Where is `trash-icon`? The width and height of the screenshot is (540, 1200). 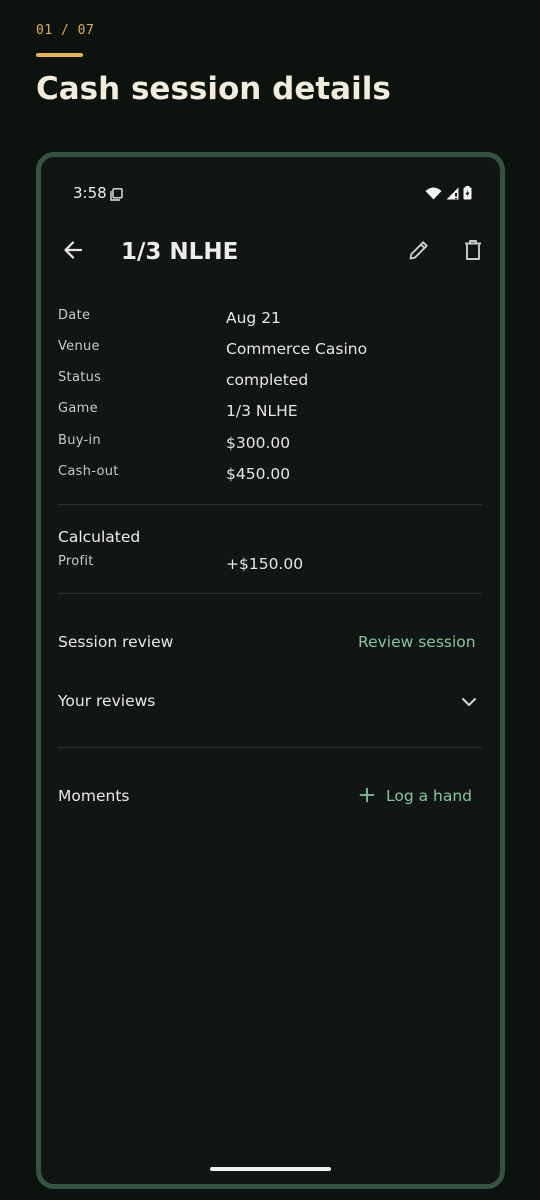
trash-icon is located at coordinates (473, 252).